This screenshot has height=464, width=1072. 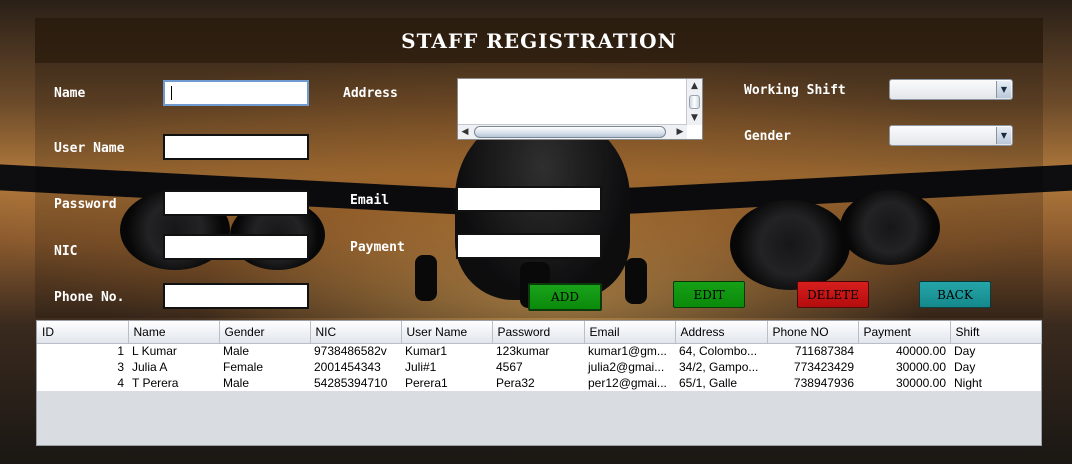 I want to click on cell-name: L Kumar, so click(x=173, y=351).